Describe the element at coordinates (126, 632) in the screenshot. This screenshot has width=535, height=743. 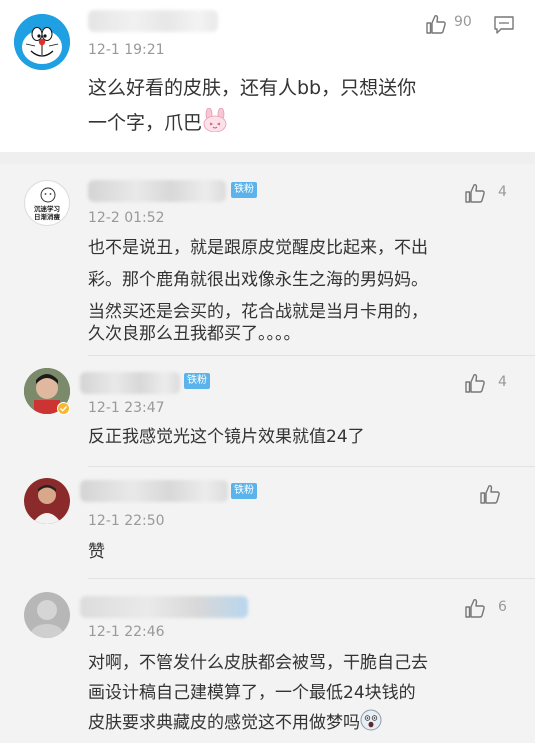
I see `reply-time: 12-1 22:46` at that location.